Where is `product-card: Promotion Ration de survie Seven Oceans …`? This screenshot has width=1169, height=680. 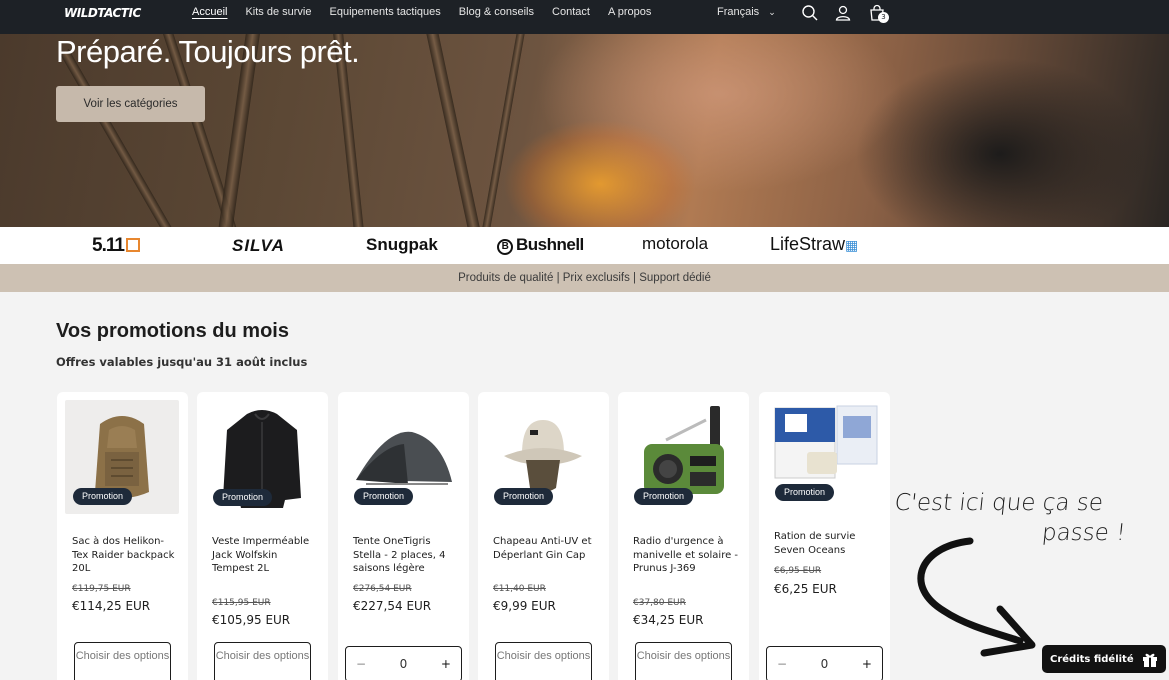
product-card: Promotion Ration de survie Seven Oceans … is located at coordinates (824, 536).